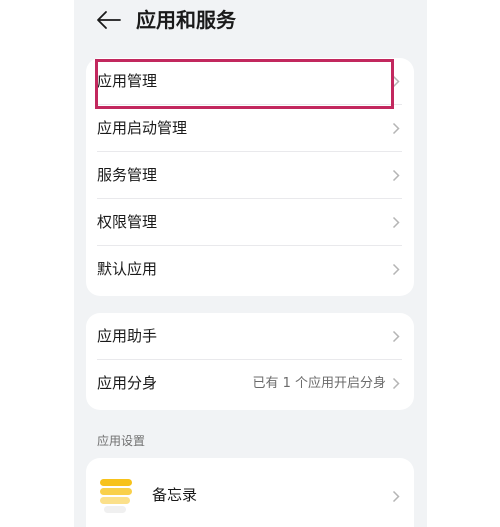  Describe the element at coordinates (250, 269) in the screenshot. I see `settings-item-default-apps: 默认应用` at that location.